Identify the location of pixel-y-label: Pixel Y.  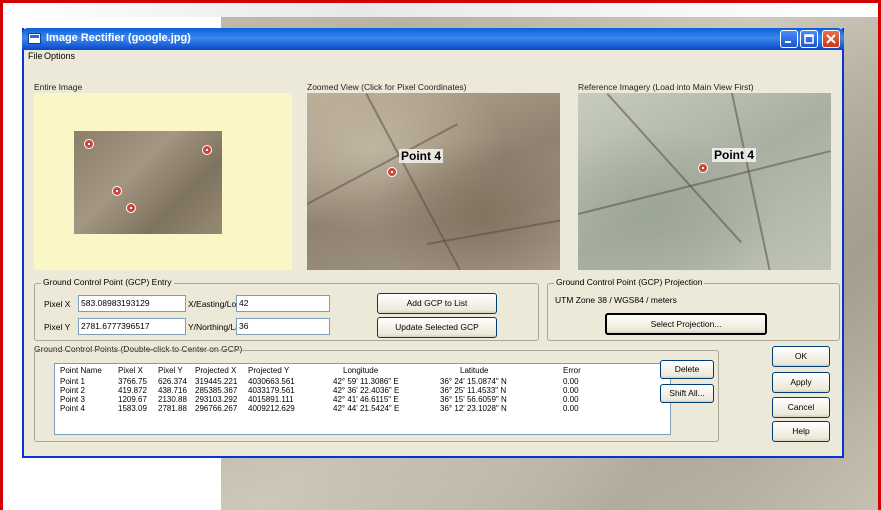
(57, 327).